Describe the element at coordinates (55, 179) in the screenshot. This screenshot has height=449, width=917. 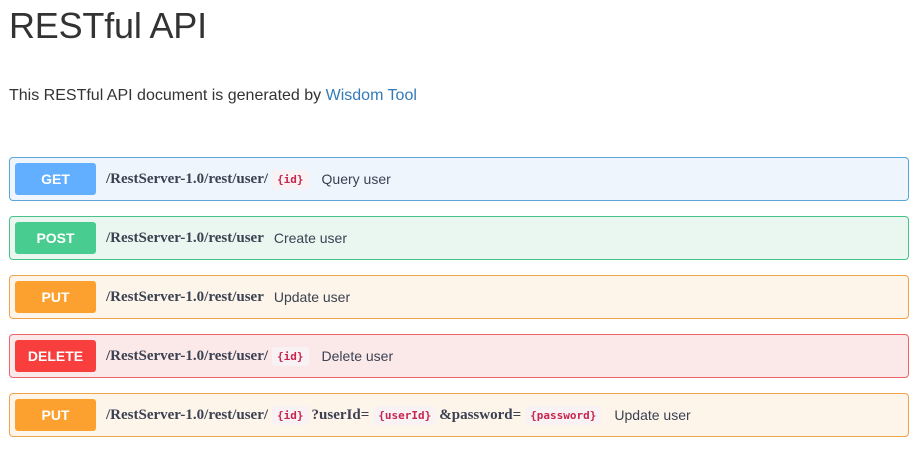
I see `method-badge-get: GET` at that location.